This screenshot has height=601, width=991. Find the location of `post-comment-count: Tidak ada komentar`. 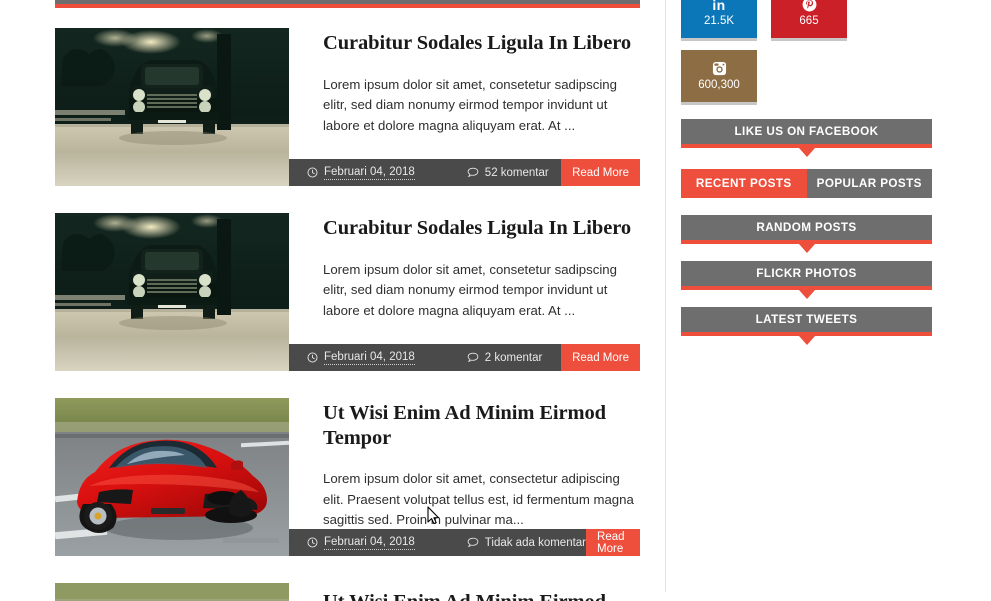

post-comment-count: Tidak ada komentar is located at coordinates (526, 543).